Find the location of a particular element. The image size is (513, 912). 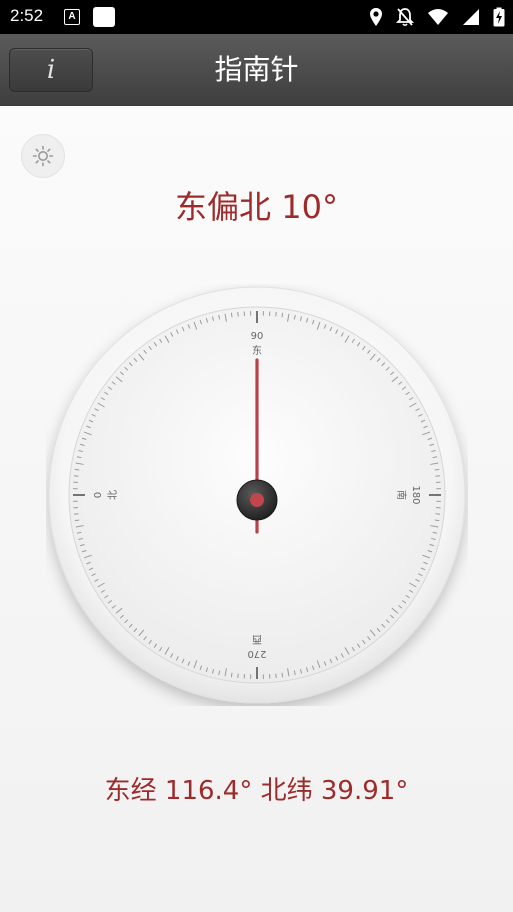

app-bar: i 指南针 is located at coordinates (256, 70).